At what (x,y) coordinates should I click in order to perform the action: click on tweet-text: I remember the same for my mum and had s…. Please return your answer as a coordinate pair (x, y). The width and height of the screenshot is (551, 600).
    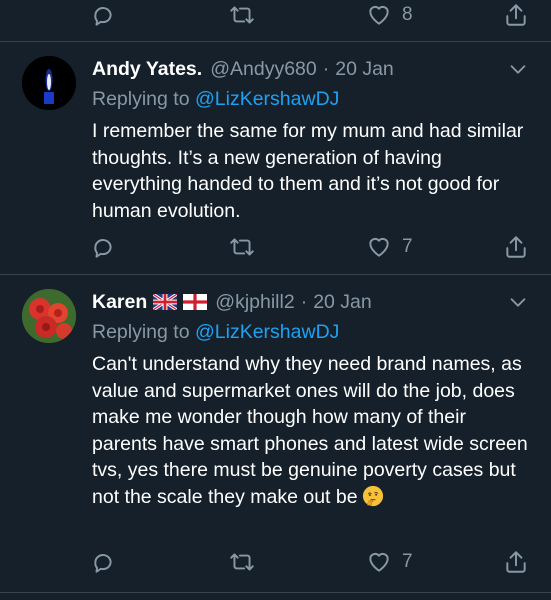
    Looking at the image, I should click on (308, 171).